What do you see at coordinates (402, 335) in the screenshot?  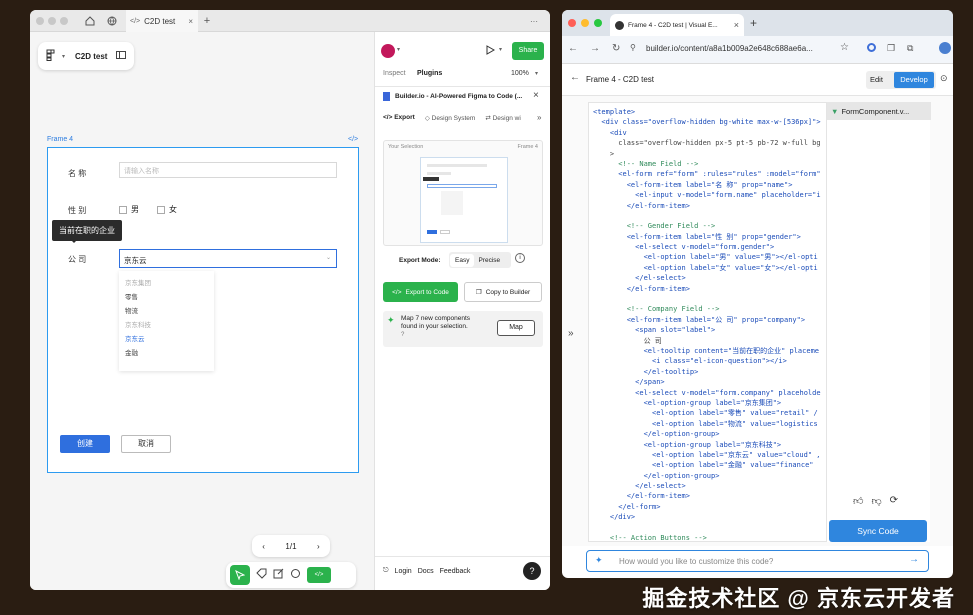 I see `question-icon: ?` at bounding box center [402, 335].